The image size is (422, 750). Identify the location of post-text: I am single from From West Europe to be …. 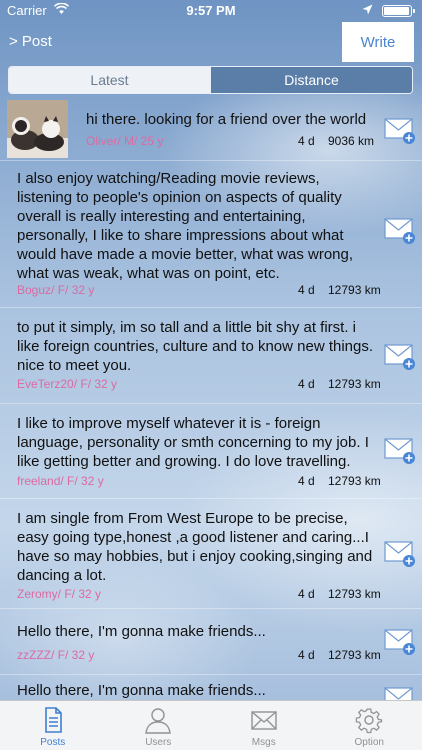
(195, 547).